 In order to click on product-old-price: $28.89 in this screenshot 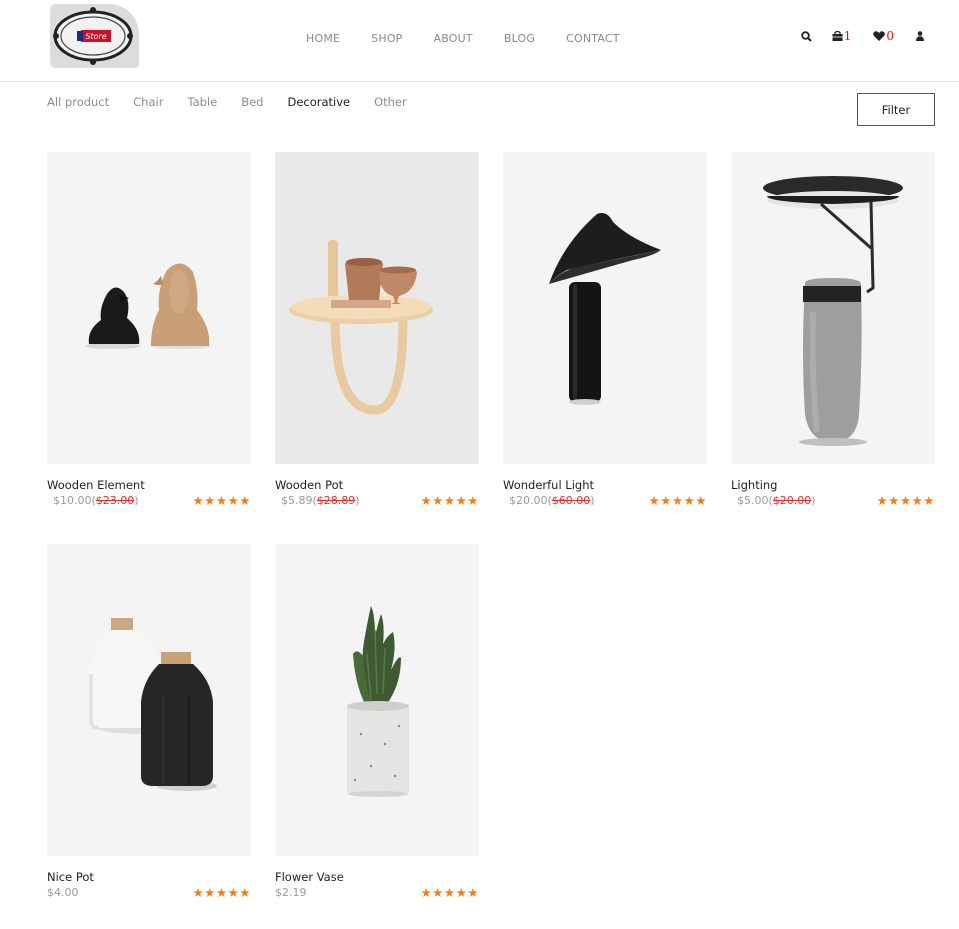, I will do `click(336, 500)`.